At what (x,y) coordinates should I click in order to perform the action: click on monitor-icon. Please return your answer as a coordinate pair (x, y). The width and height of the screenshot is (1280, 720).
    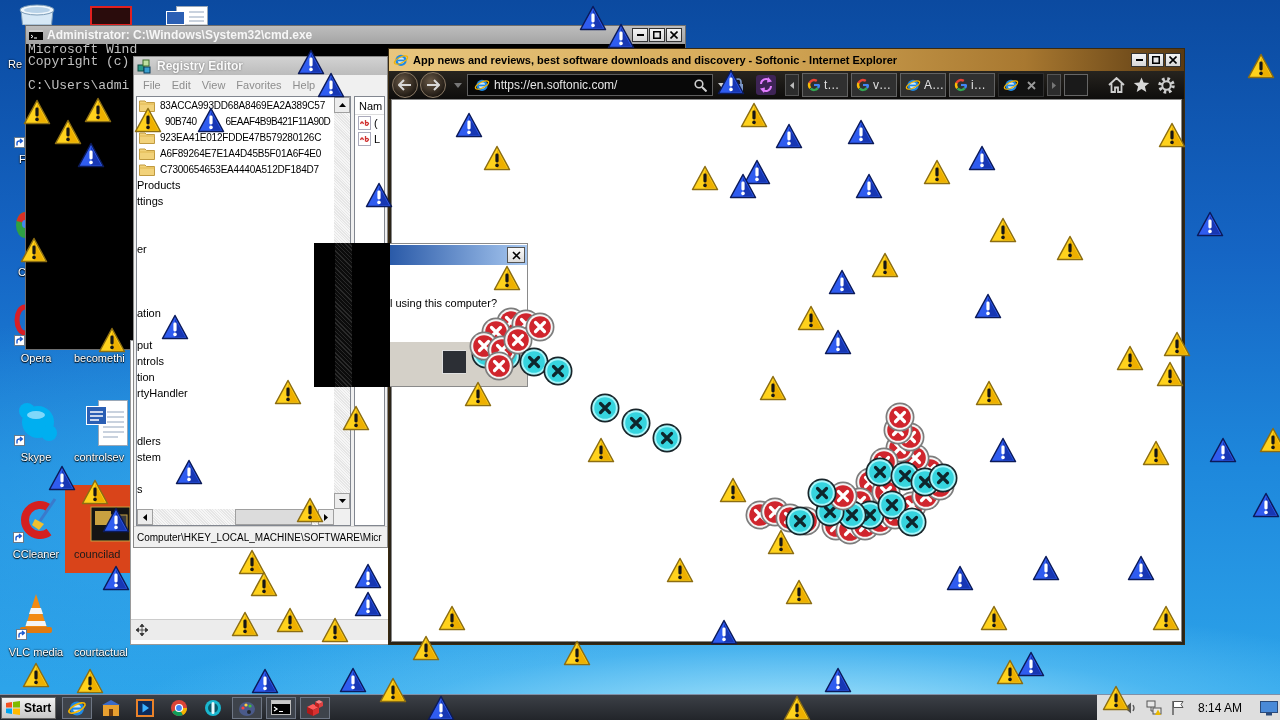
    Looking at the image, I should click on (1269, 707).